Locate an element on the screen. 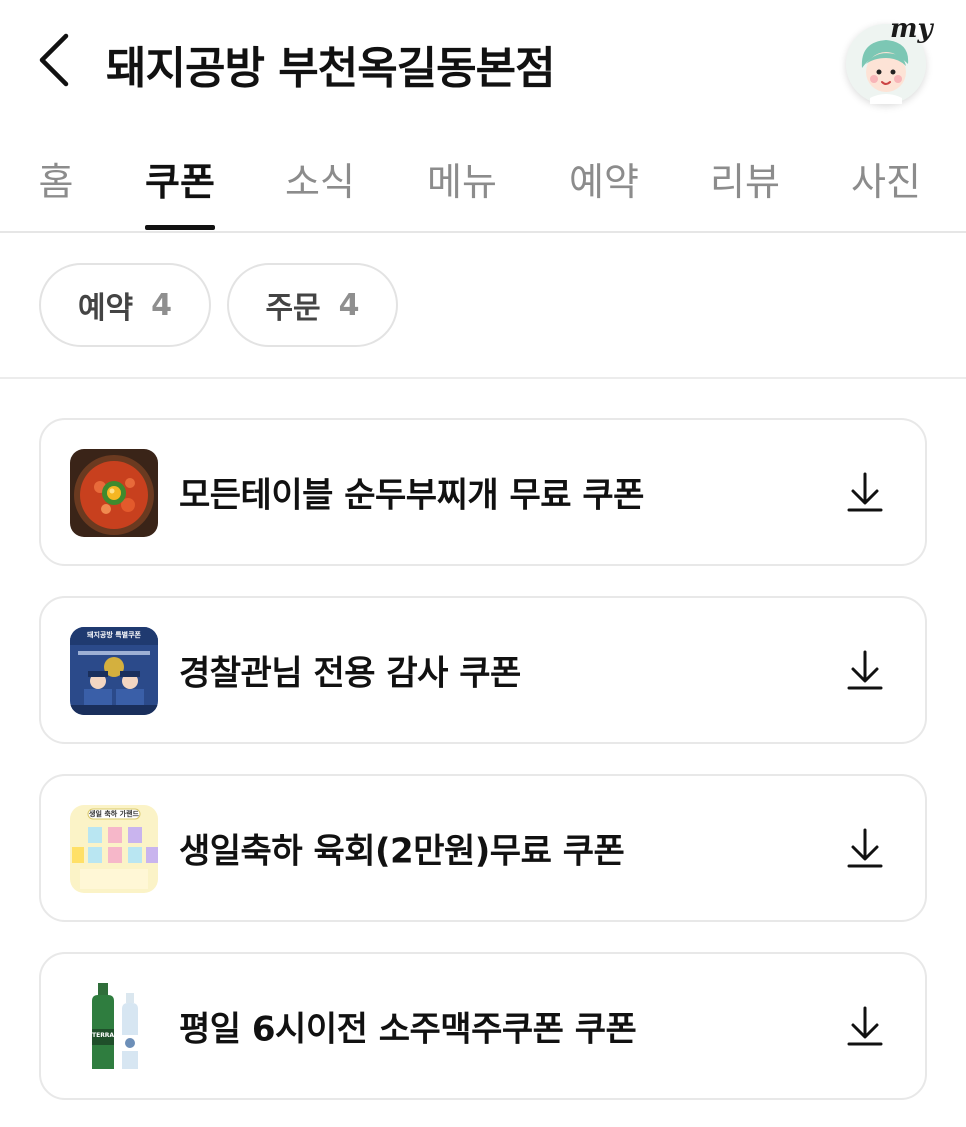 This screenshot has height=1127, width=966. active-tab-indicator is located at coordinates (180, 227).